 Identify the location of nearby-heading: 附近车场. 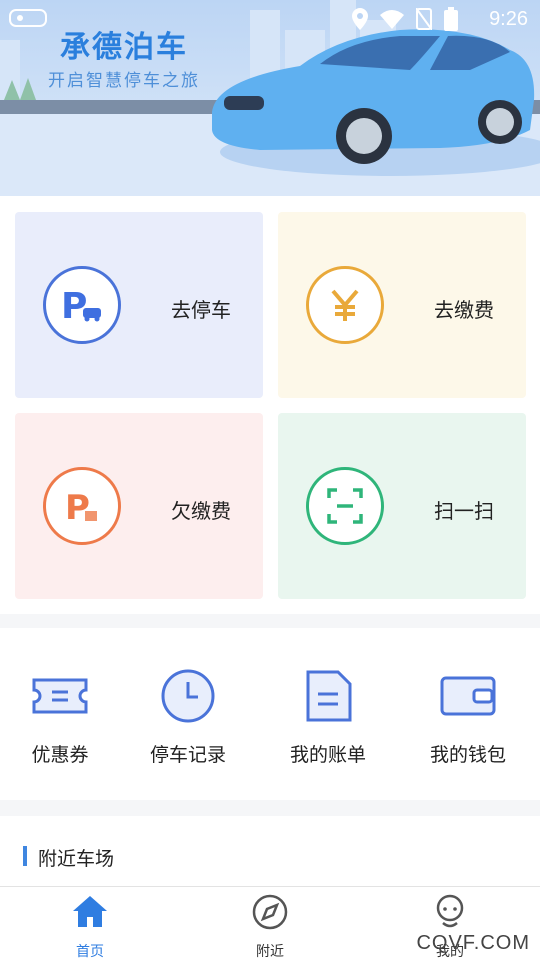
(76, 859).